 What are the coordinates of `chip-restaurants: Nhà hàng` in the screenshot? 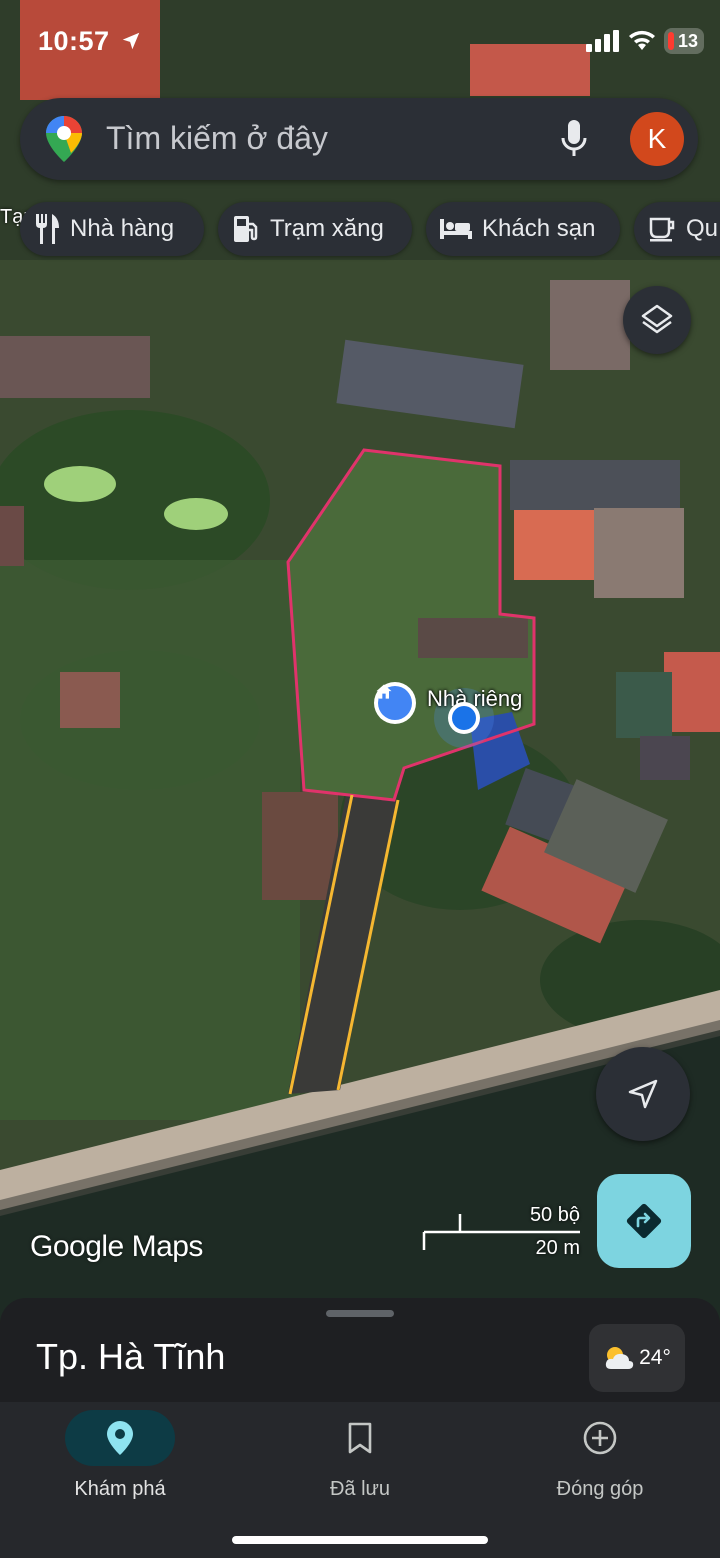 It's located at (112, 229).